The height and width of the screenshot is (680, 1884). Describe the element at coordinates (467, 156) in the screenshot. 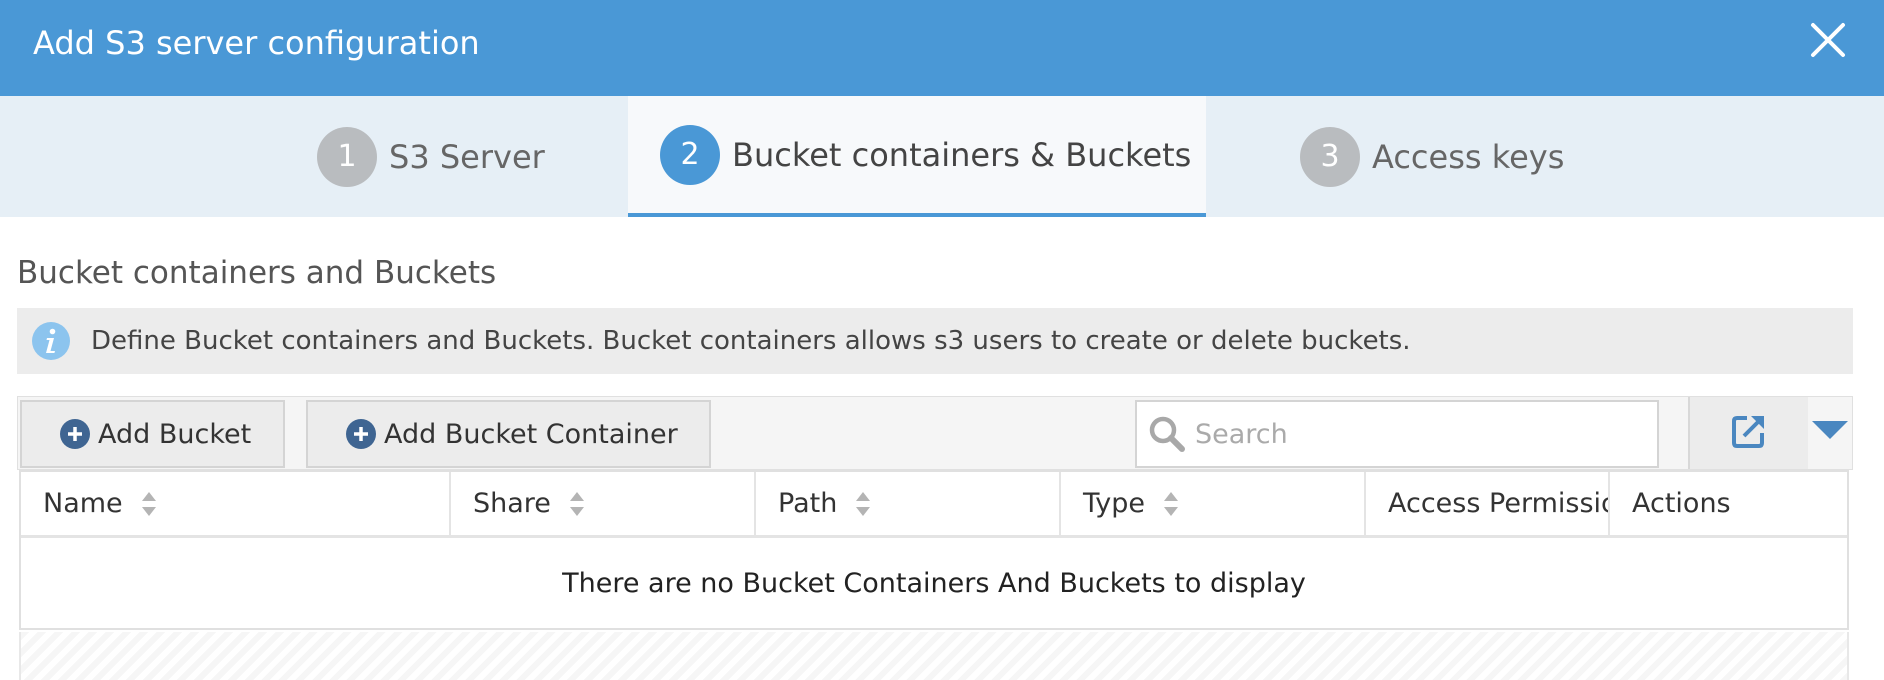

I see `step-label: S3 Server` at that location.